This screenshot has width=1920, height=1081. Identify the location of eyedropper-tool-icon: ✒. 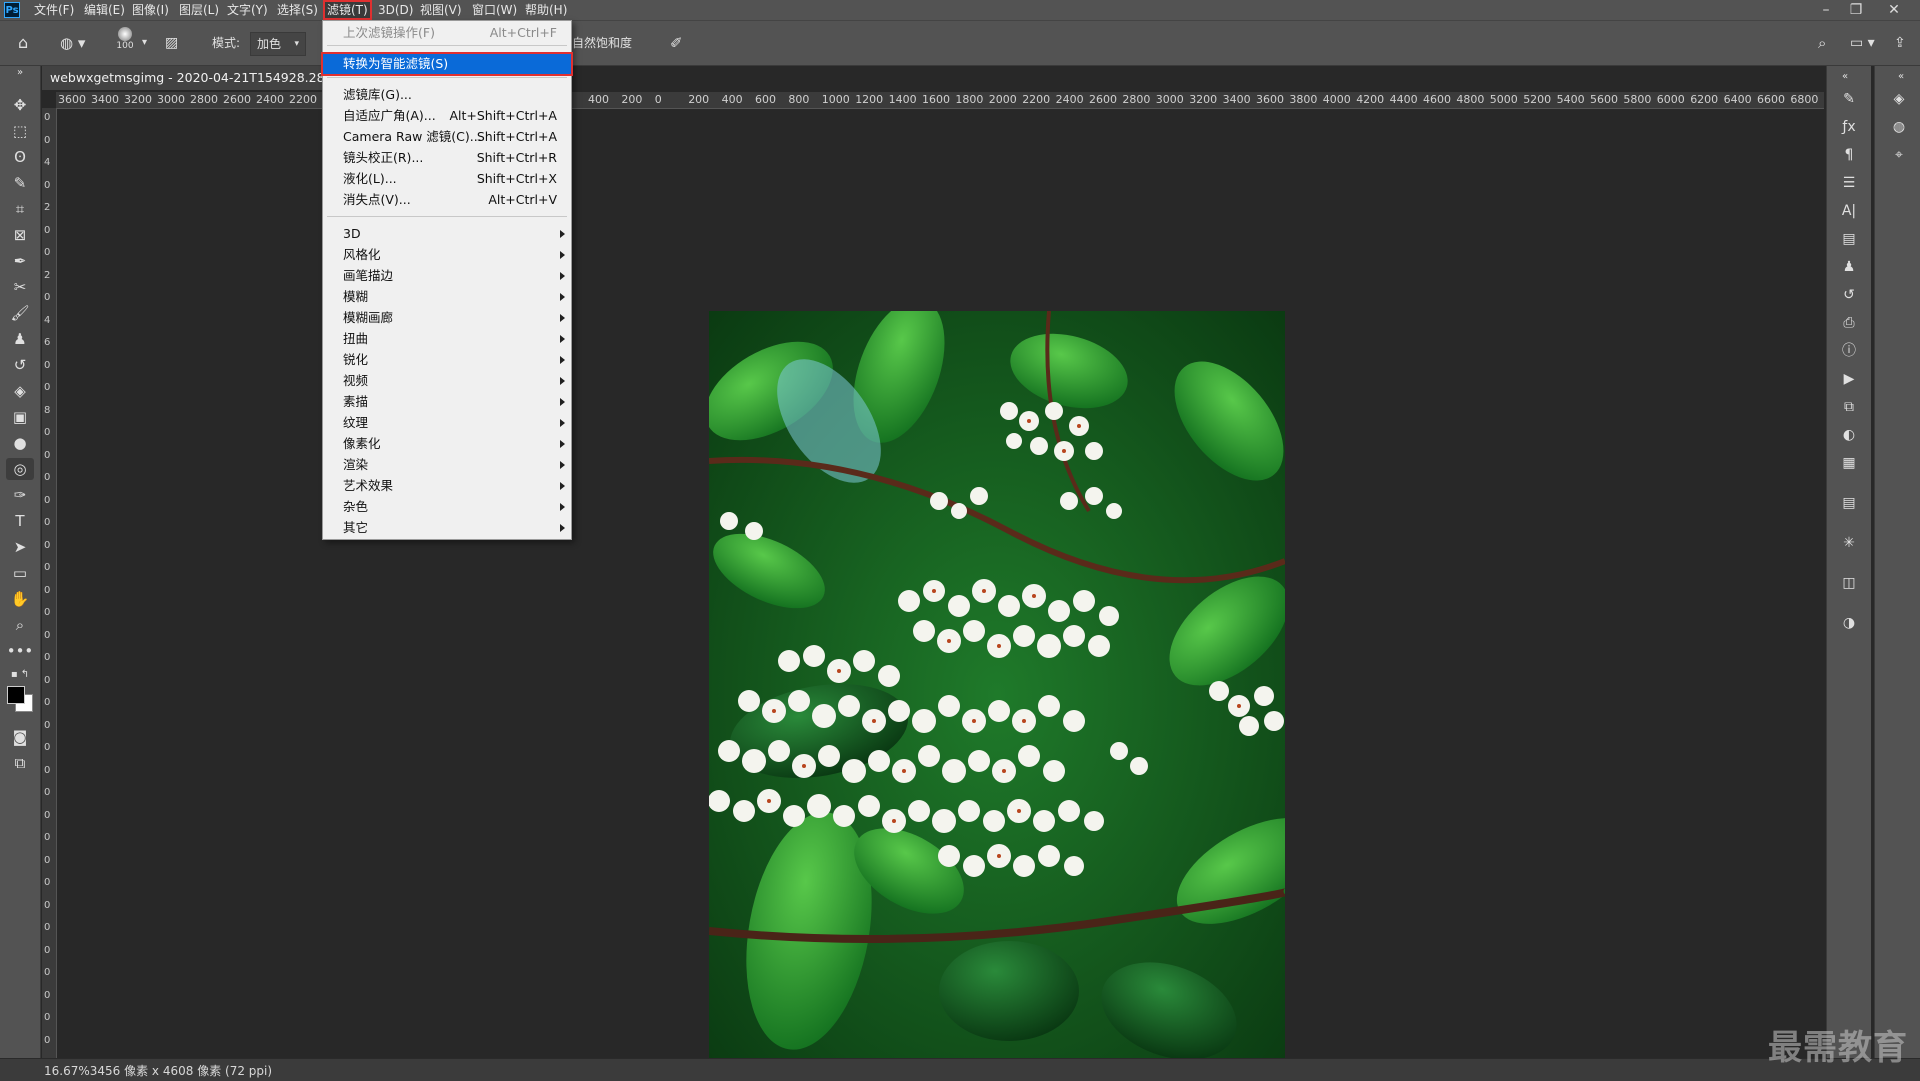
(20, 261).